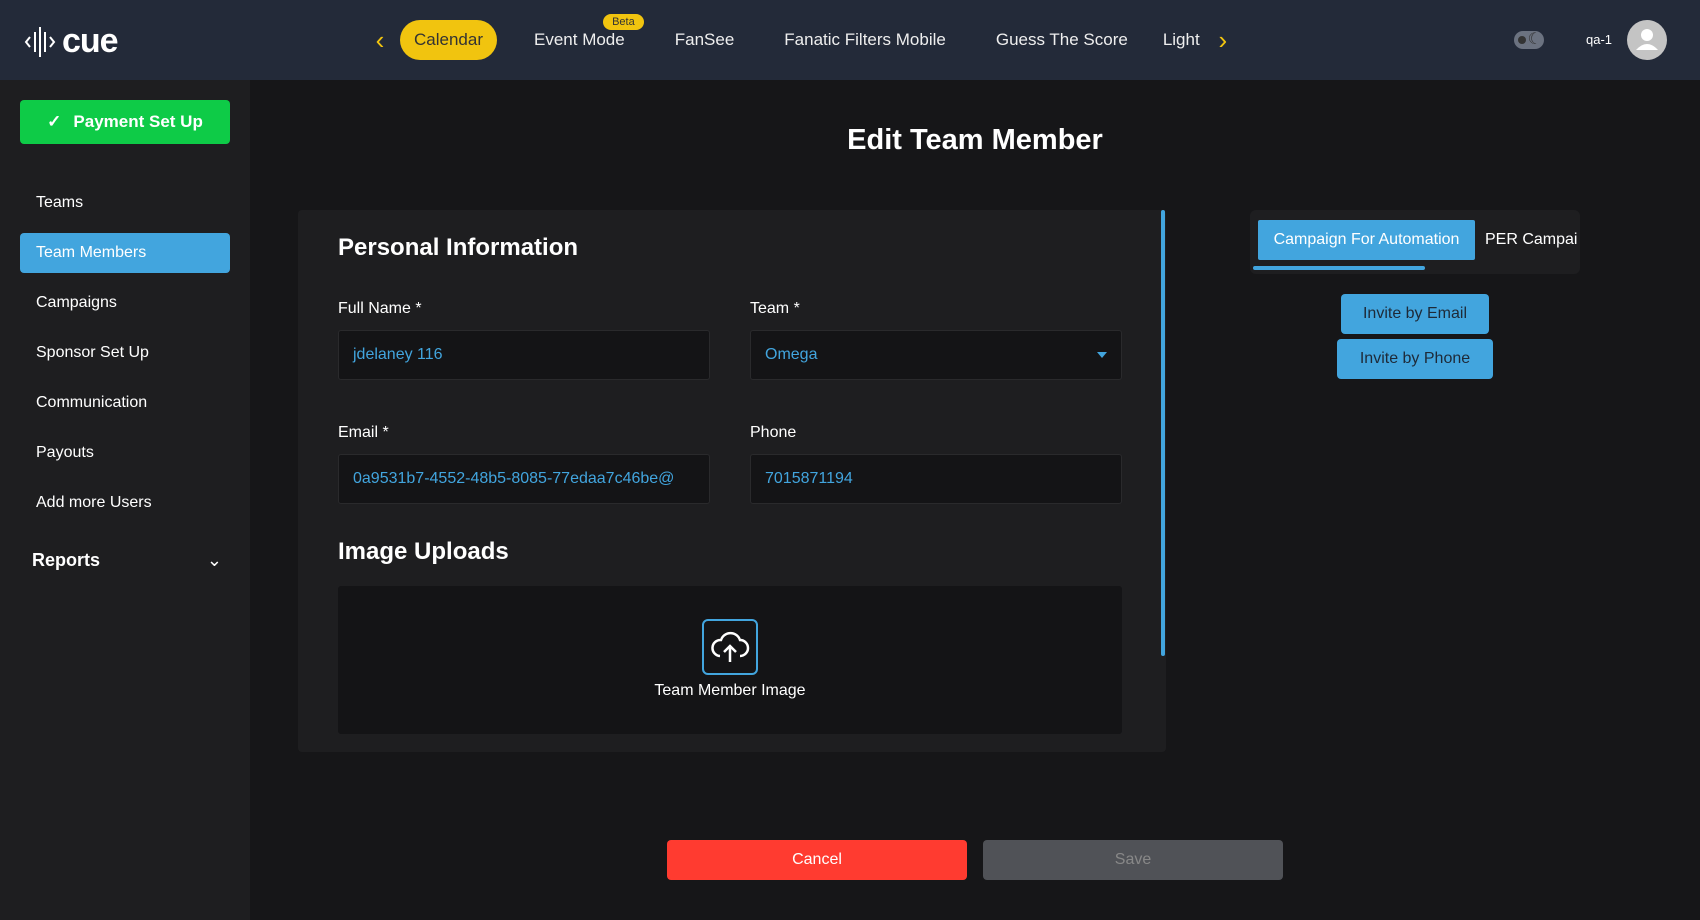 This screenshot has width=1700, height=920. I want to click on chevron-right-icon: ›, so click(1223, 40).